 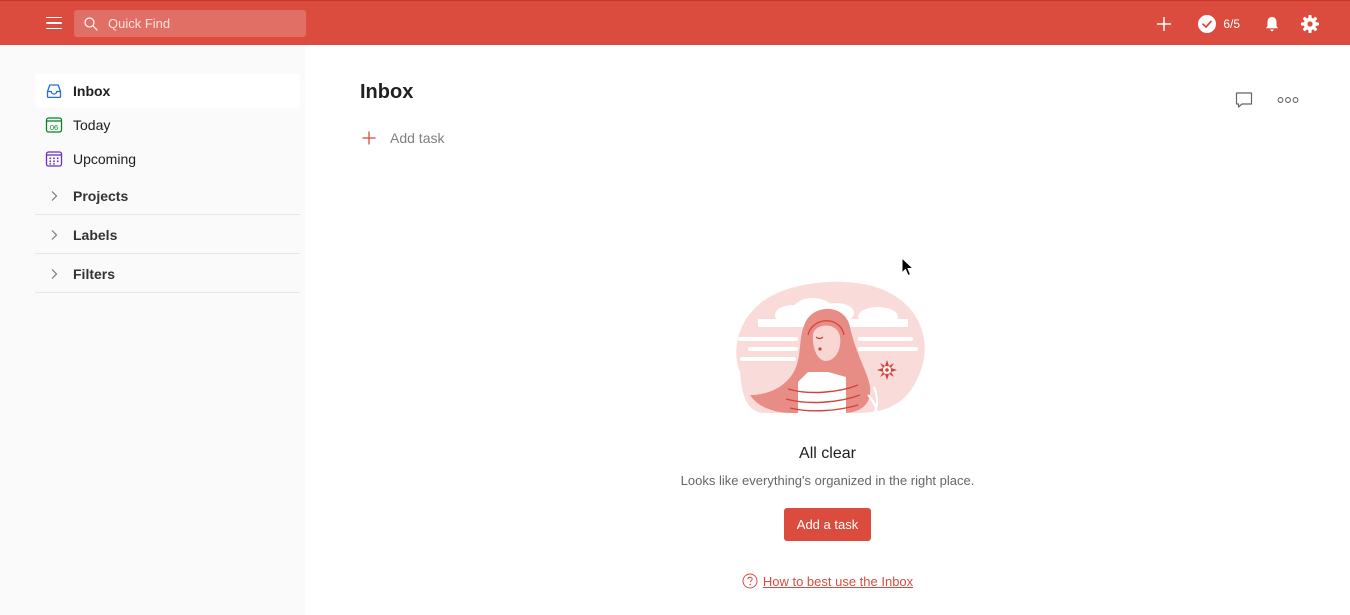 What do you see at coordinates (167, 159) in the screenshot?
I see `sidebar-item-upcoming: Upcoming` at bounding box center [167, 159].